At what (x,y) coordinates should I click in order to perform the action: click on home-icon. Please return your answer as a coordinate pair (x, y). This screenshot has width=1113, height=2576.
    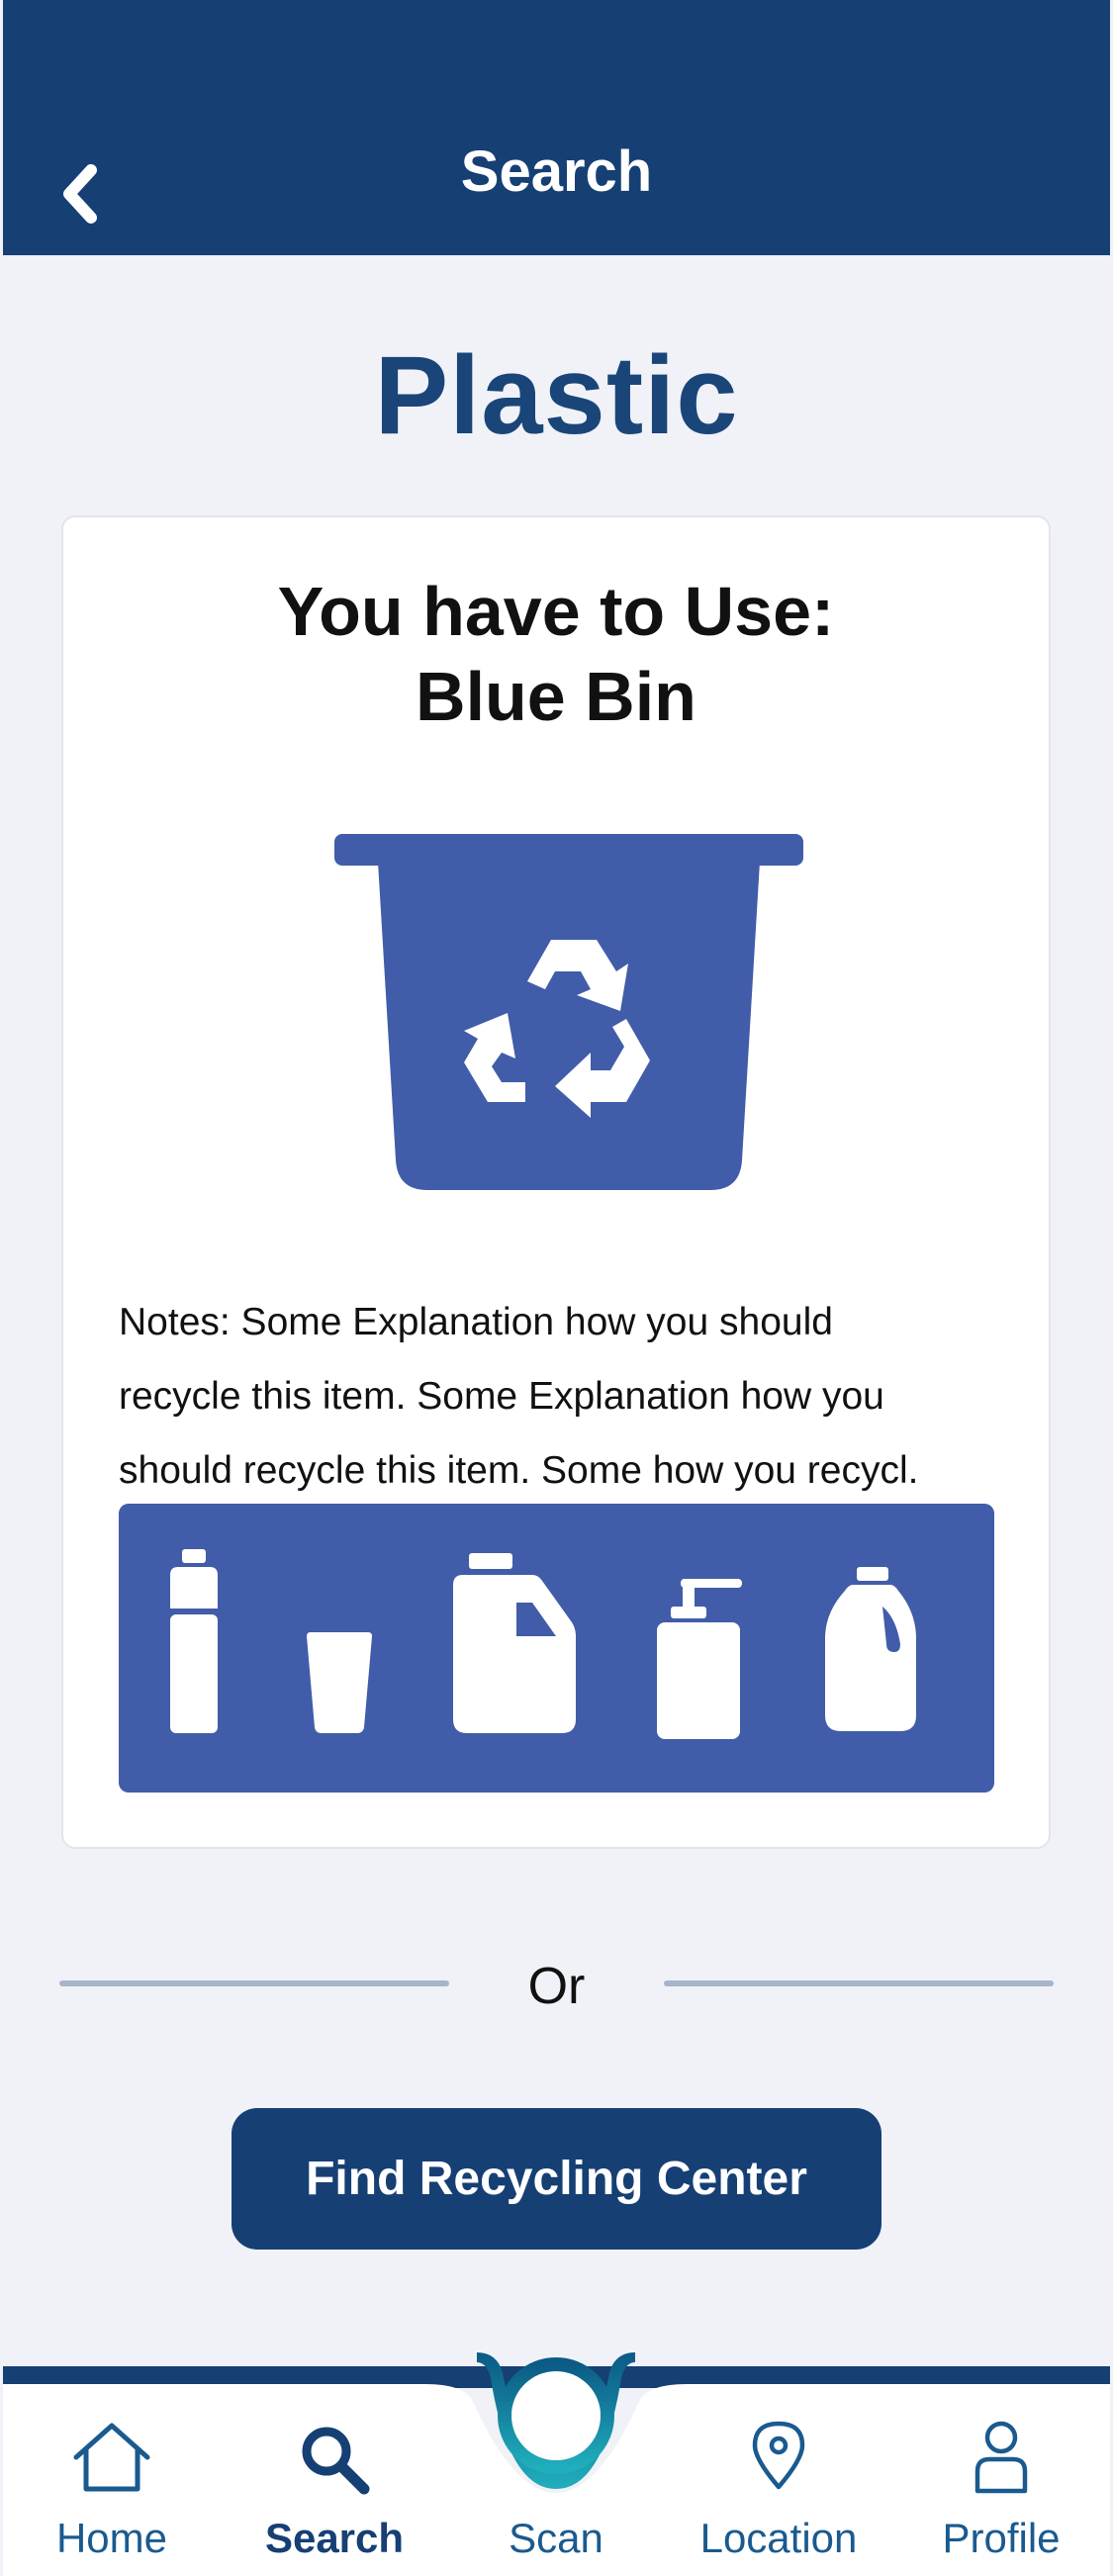
    Looking at the image, I should click on (111, 2458).